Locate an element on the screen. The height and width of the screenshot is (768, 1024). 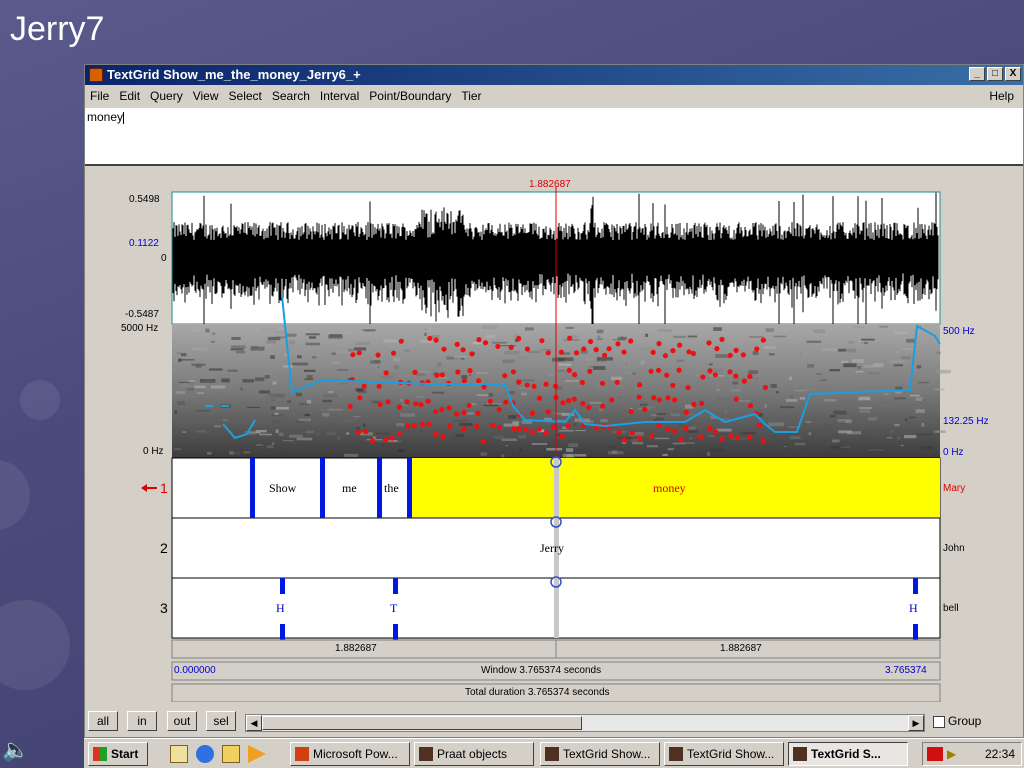
right-duration-text: 1.882687 is located at coordinates (741, 648).